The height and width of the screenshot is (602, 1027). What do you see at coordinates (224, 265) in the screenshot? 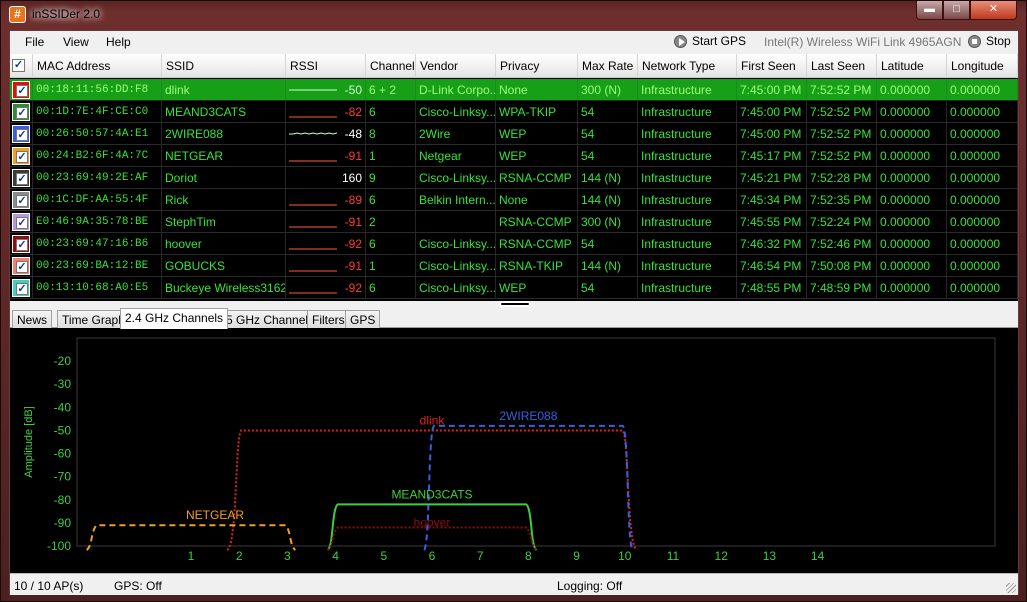
I see `cell-ssid: GOBUCKS` at bounding box center [224, 265].